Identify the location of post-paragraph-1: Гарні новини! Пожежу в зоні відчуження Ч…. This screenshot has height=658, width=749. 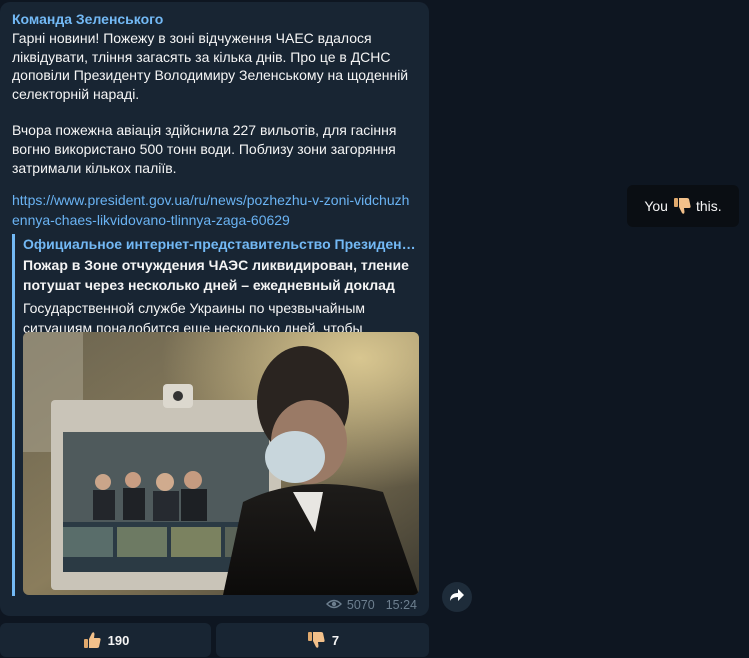
(210, 66).